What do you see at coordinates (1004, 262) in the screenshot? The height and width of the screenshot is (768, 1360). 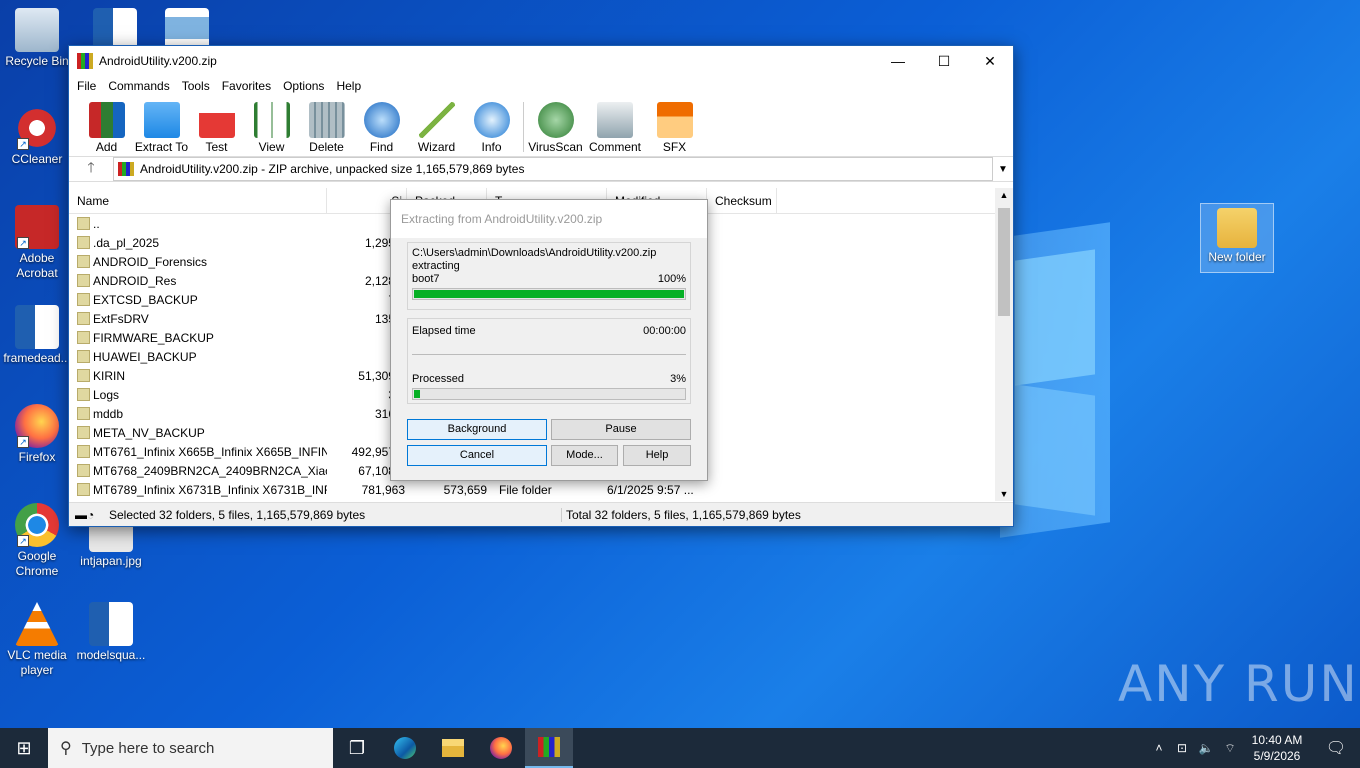 I see `scrollbar-thumb` at bounding box center [1004, 262].